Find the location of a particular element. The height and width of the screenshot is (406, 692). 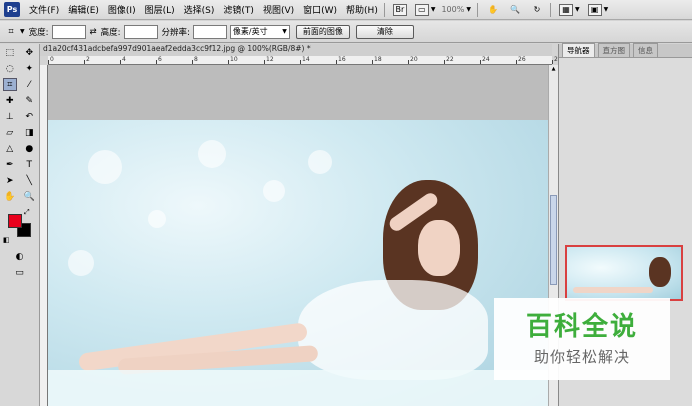

face-shape is located at coordinates (439, 248).